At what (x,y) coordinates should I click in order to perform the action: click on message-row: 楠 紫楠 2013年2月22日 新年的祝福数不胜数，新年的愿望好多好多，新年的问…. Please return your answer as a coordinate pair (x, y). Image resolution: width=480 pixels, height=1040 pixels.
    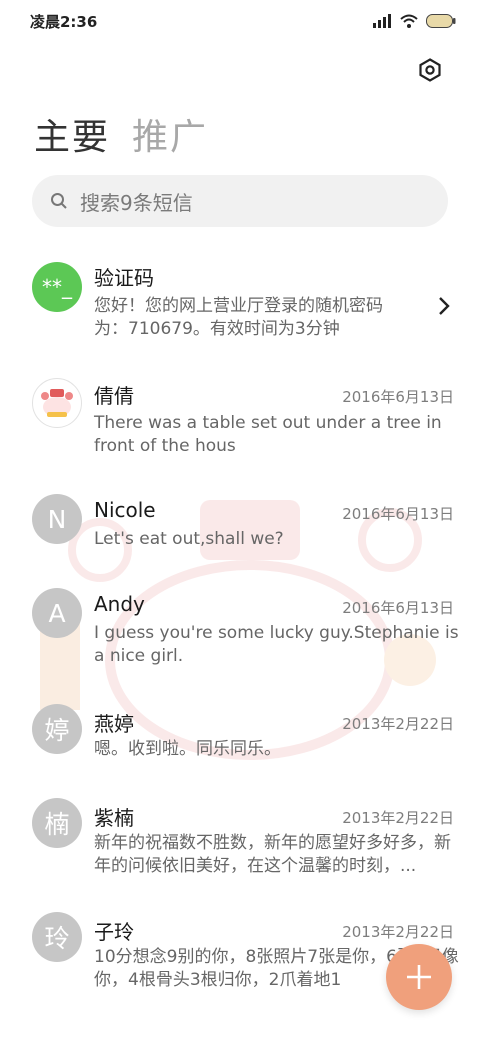
    Looking at the image, I should click on (240, 843).